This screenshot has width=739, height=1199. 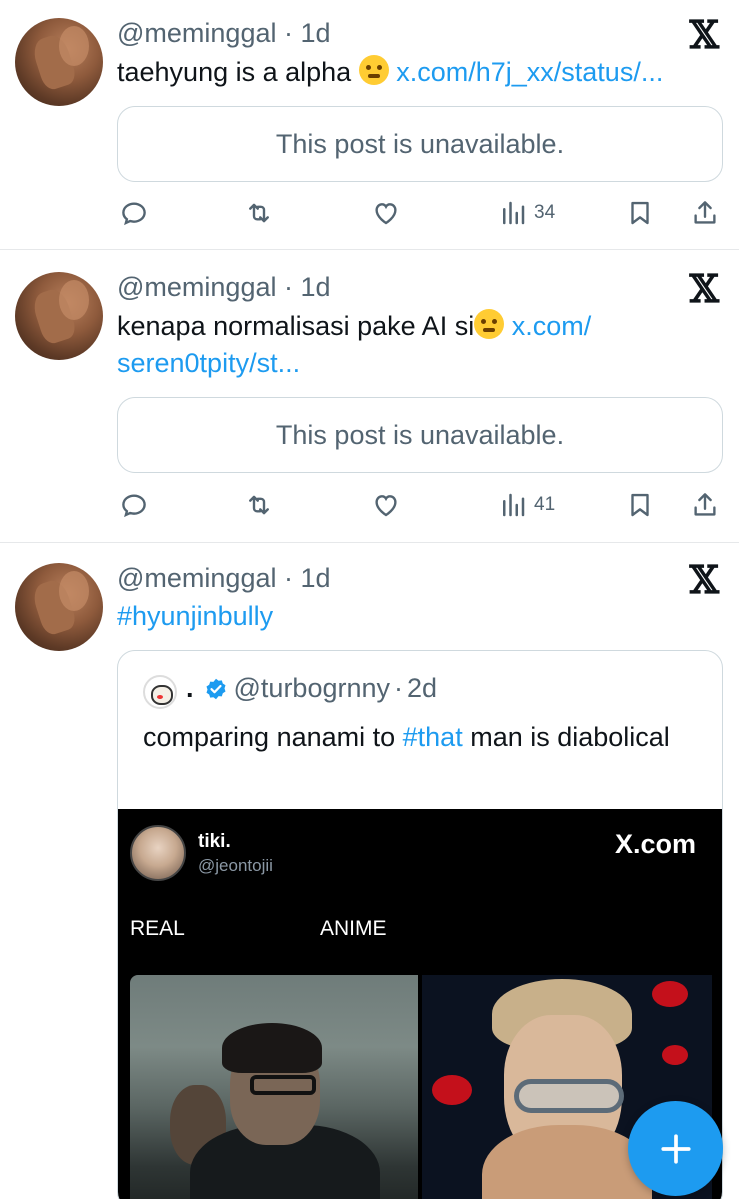 What do you see at coordinates (157, 928) in the screenshot?
I see `media-label-real: REAL` at bounding box center [157, 928].